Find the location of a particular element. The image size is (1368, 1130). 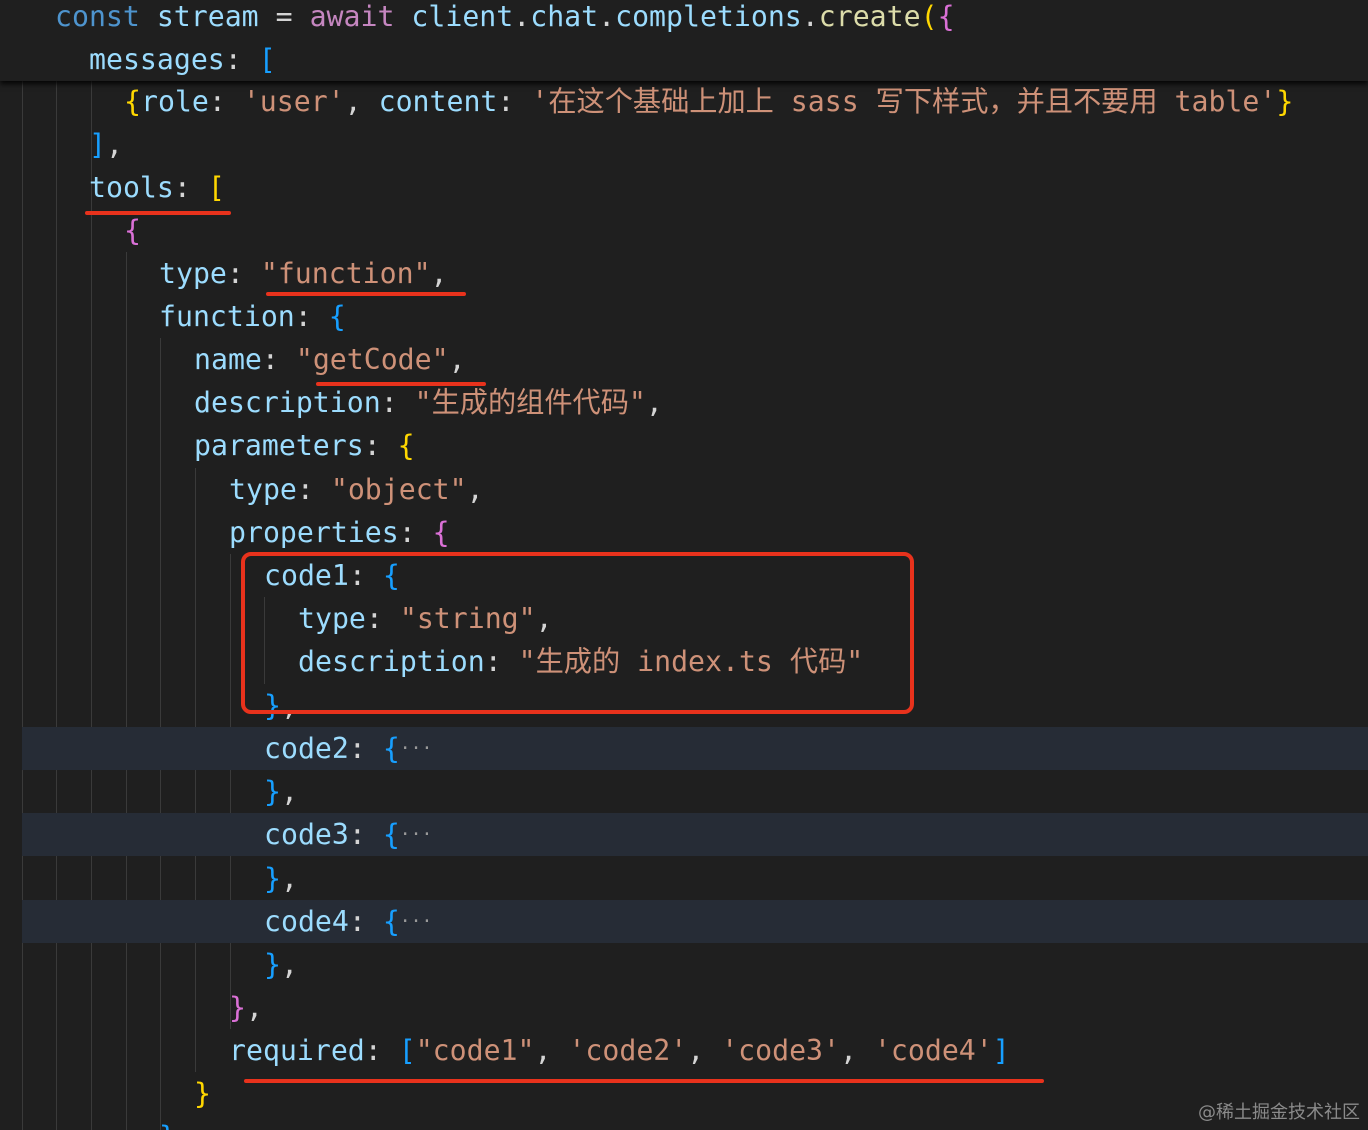

code-token: messages is located at coordinates (157, 59).